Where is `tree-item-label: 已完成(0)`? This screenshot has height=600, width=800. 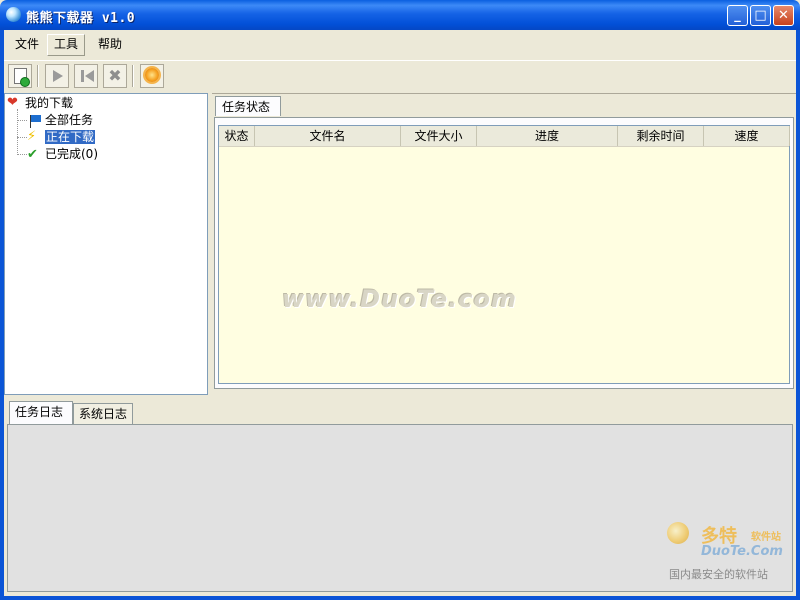
tree-item-label: 已完成(0) is located at coordinates (71, 154).